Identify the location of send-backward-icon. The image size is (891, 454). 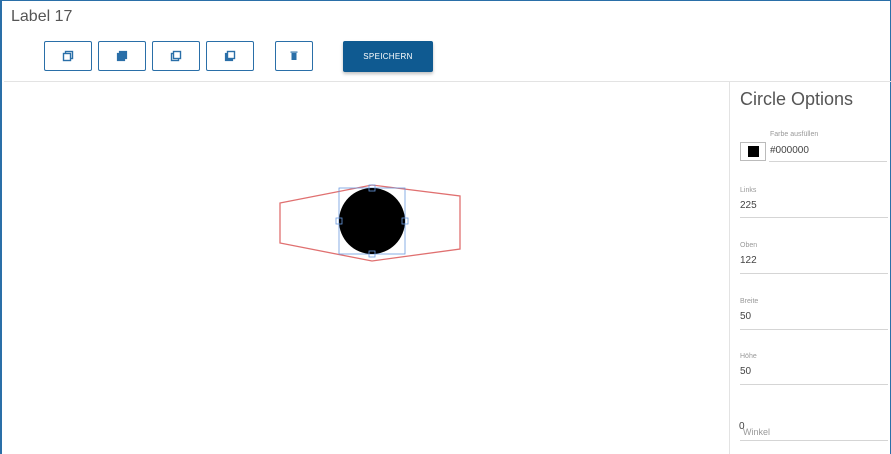
(176, 56).